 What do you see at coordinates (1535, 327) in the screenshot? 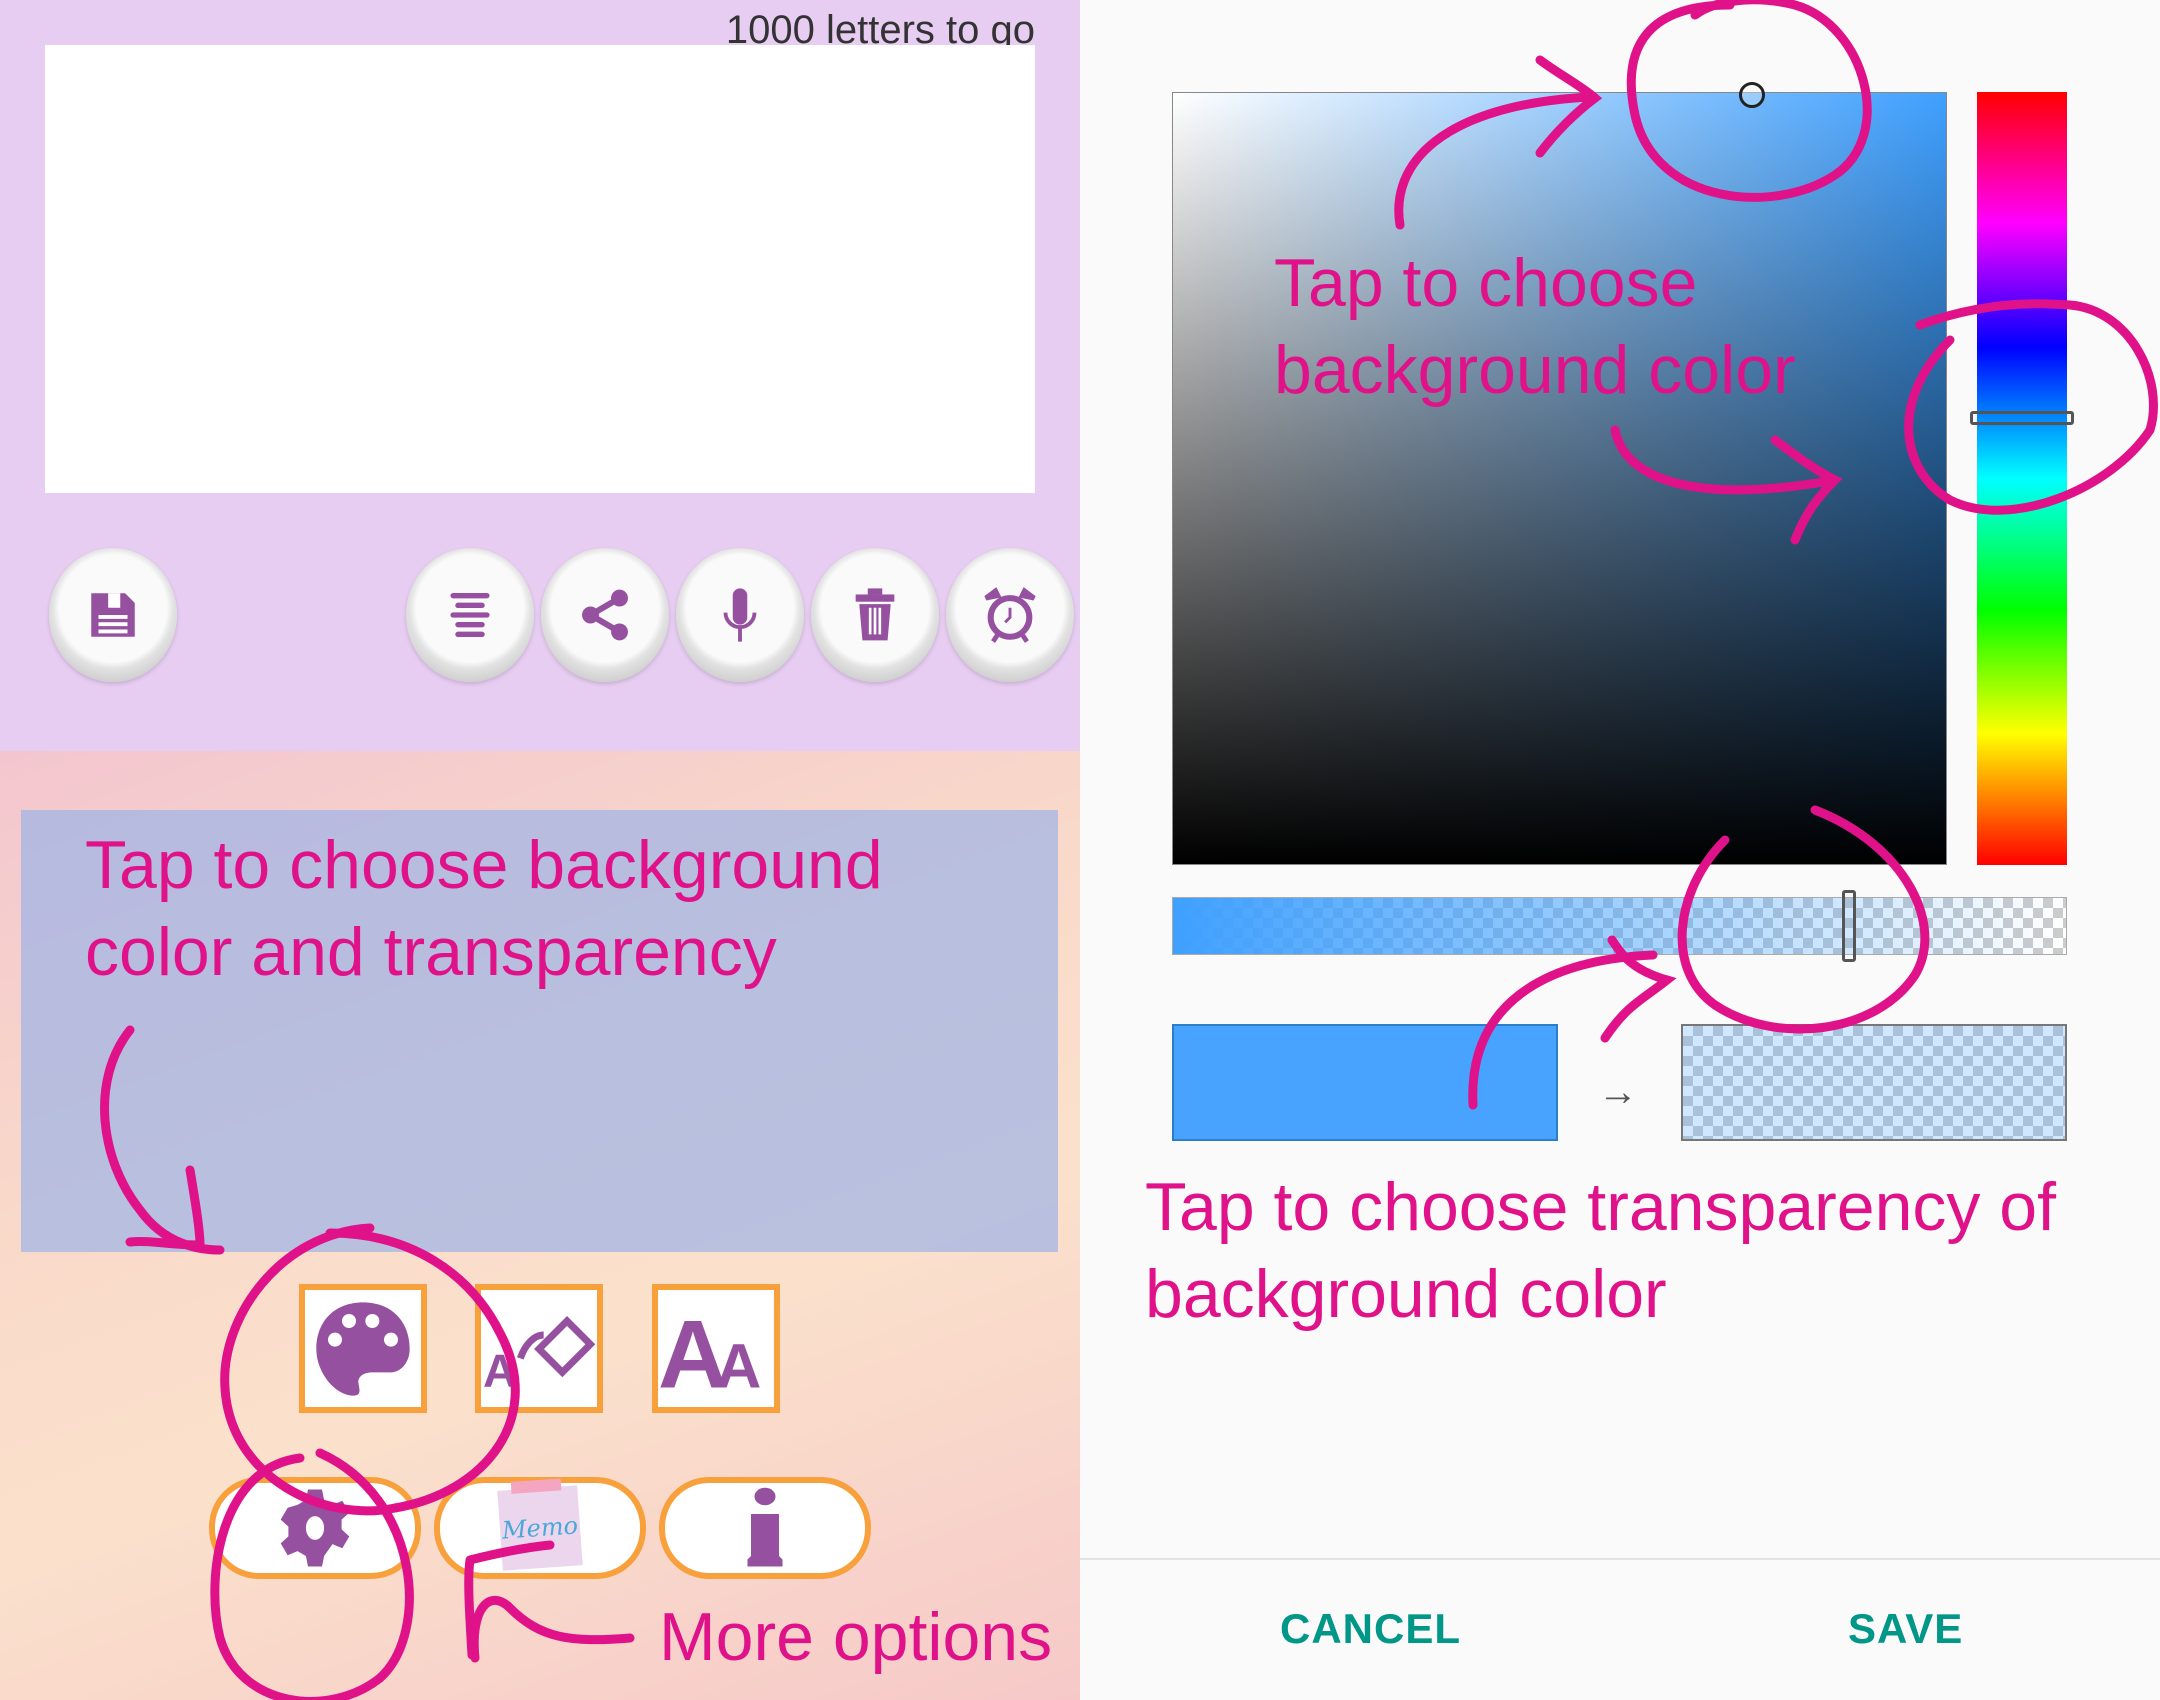
I see `annotation-right-top: Tap to choose background color` at bounding box center [1535, 327].